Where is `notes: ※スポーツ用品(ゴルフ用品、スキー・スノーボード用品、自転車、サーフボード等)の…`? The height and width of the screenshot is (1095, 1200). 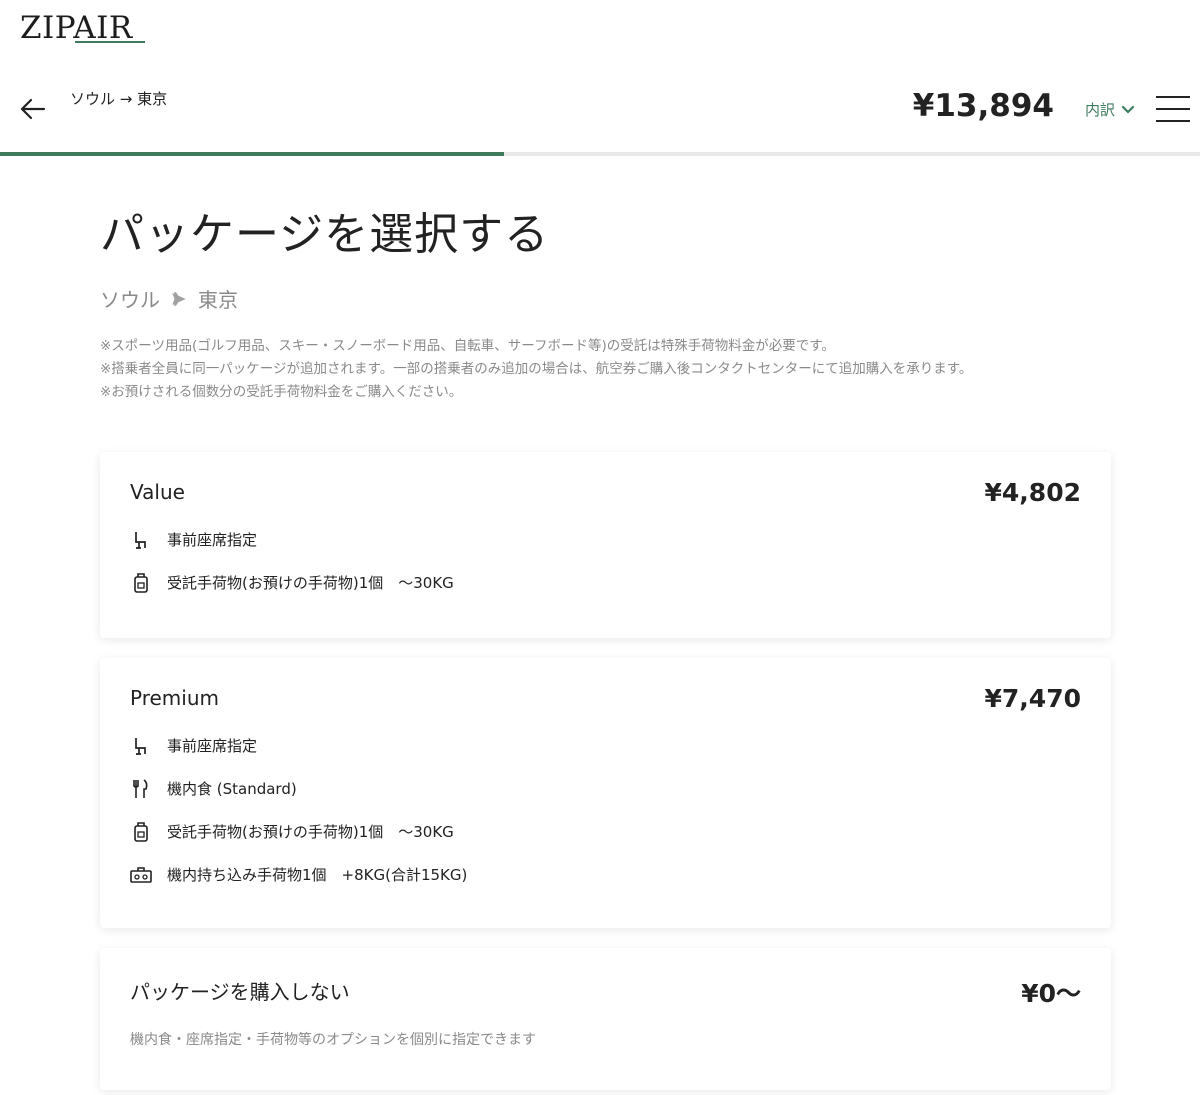
notes: ※スポーツ用品(ゴルフ用品、スキー・スノーボード用品、自転車、サーフボード等)の… is located at coordinates (605, 369).